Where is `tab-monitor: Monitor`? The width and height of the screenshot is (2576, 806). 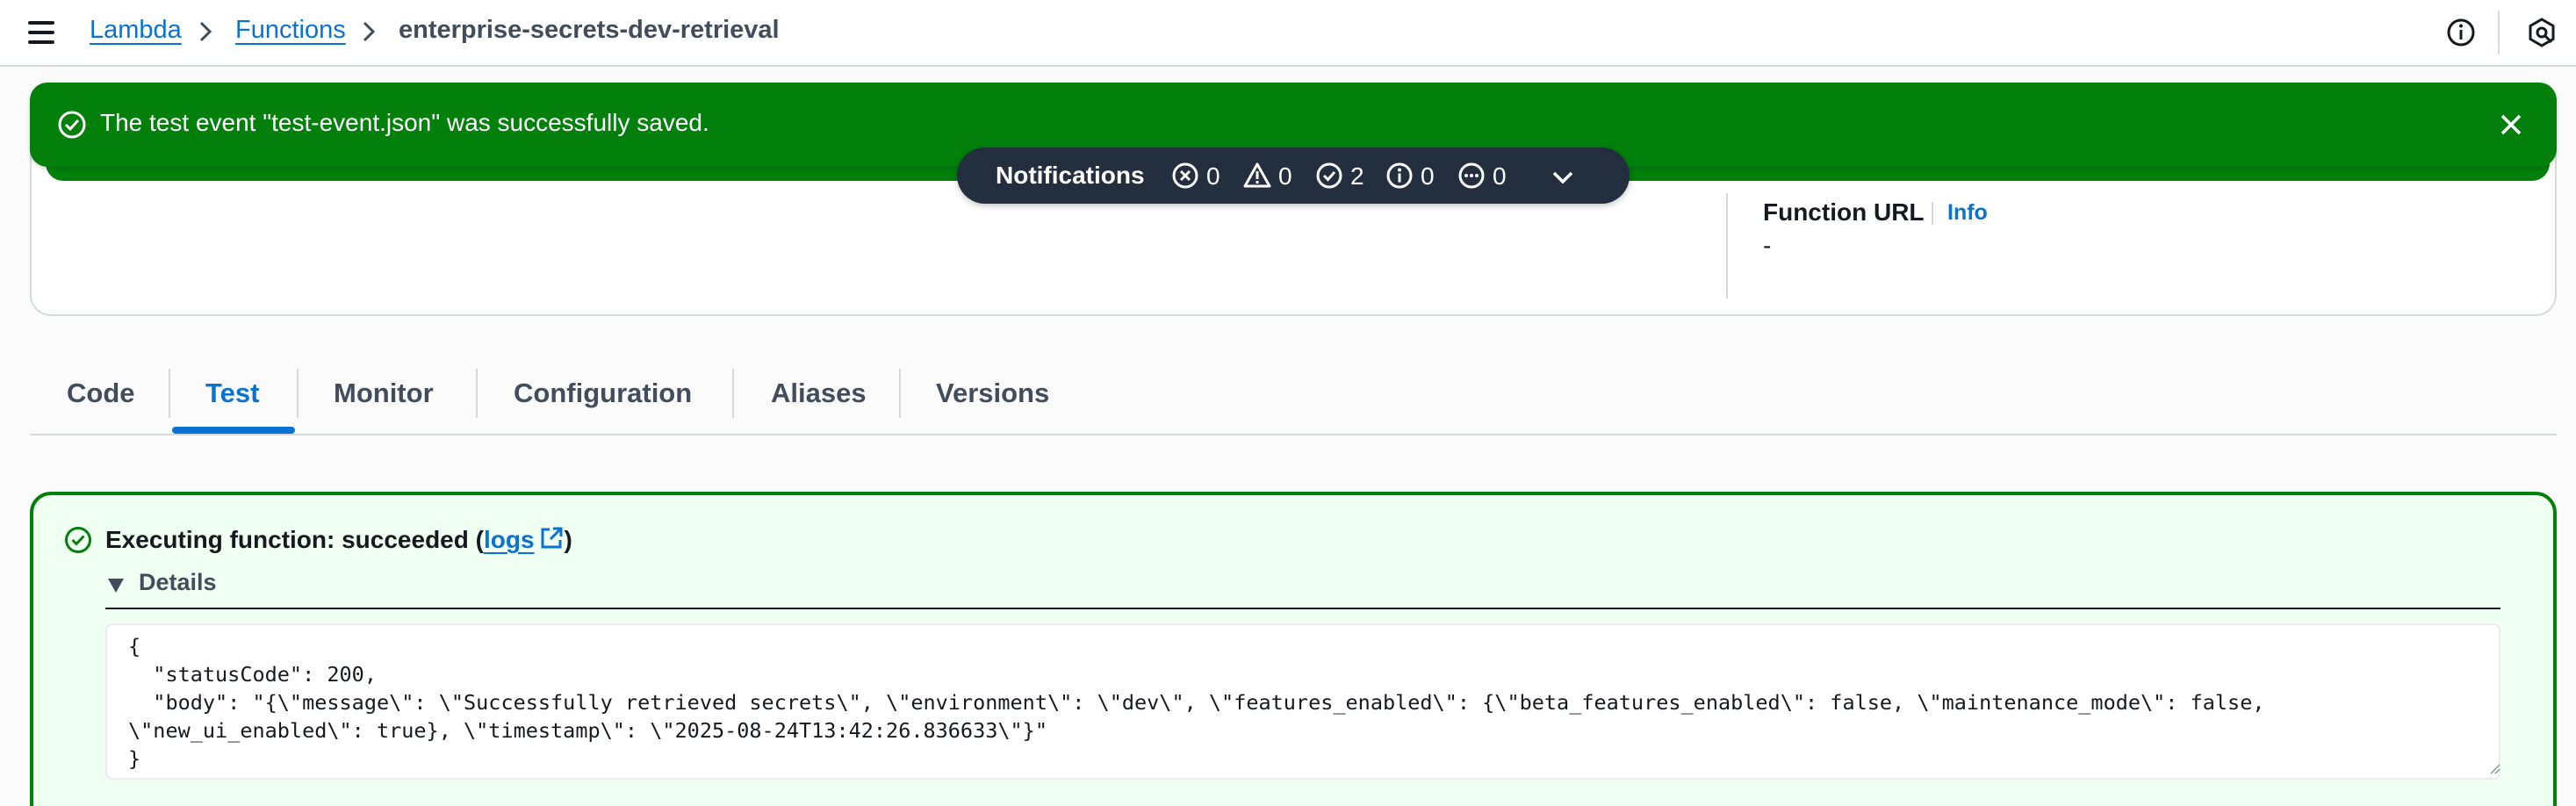
tab-monitor: Monitor is located at coordinates (384, 393).